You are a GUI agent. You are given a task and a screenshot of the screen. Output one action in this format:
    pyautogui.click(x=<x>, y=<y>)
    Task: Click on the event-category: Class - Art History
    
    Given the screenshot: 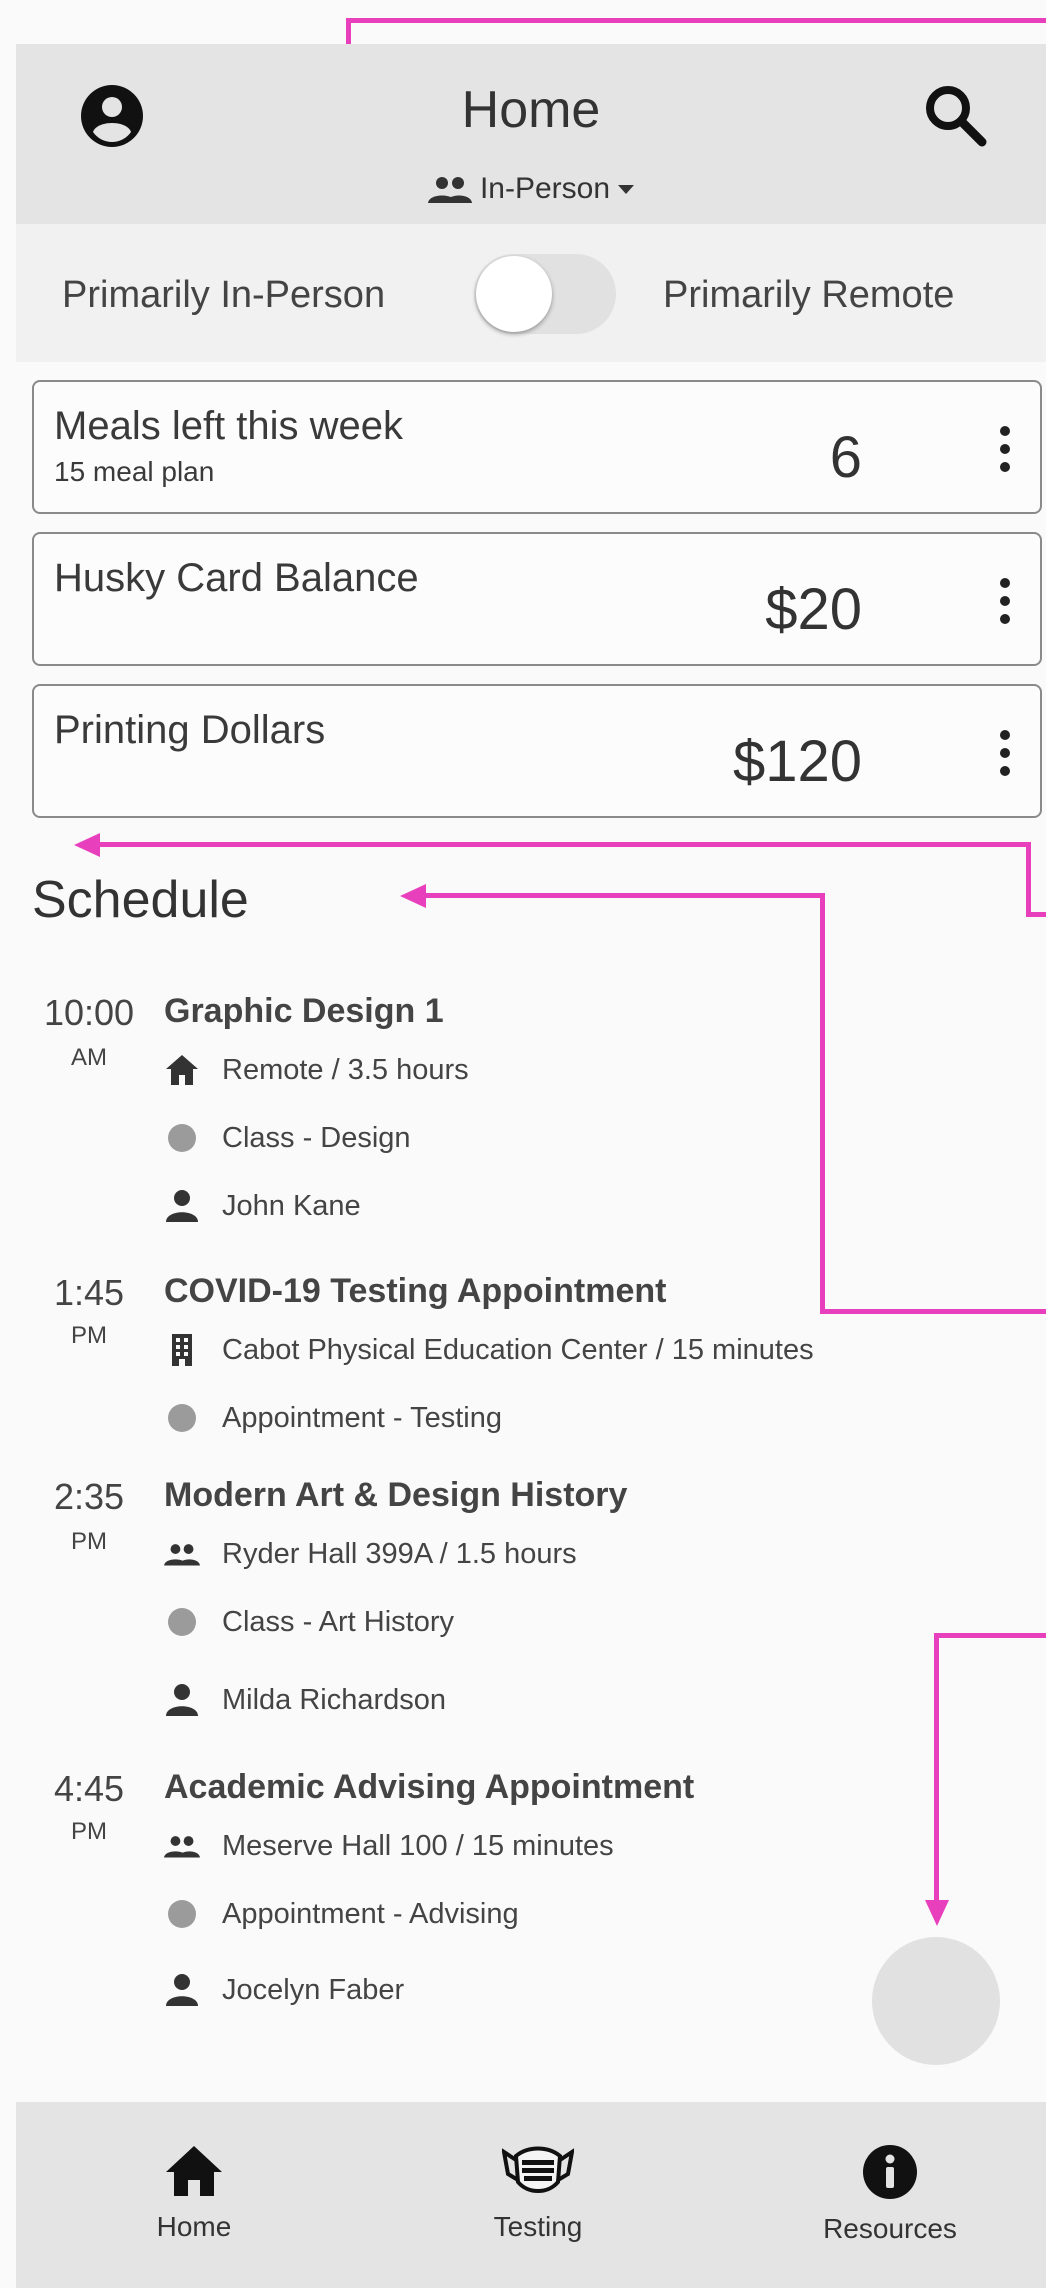 What is the action you would take?
    pyautogui.click(x=338, y=1622)
    